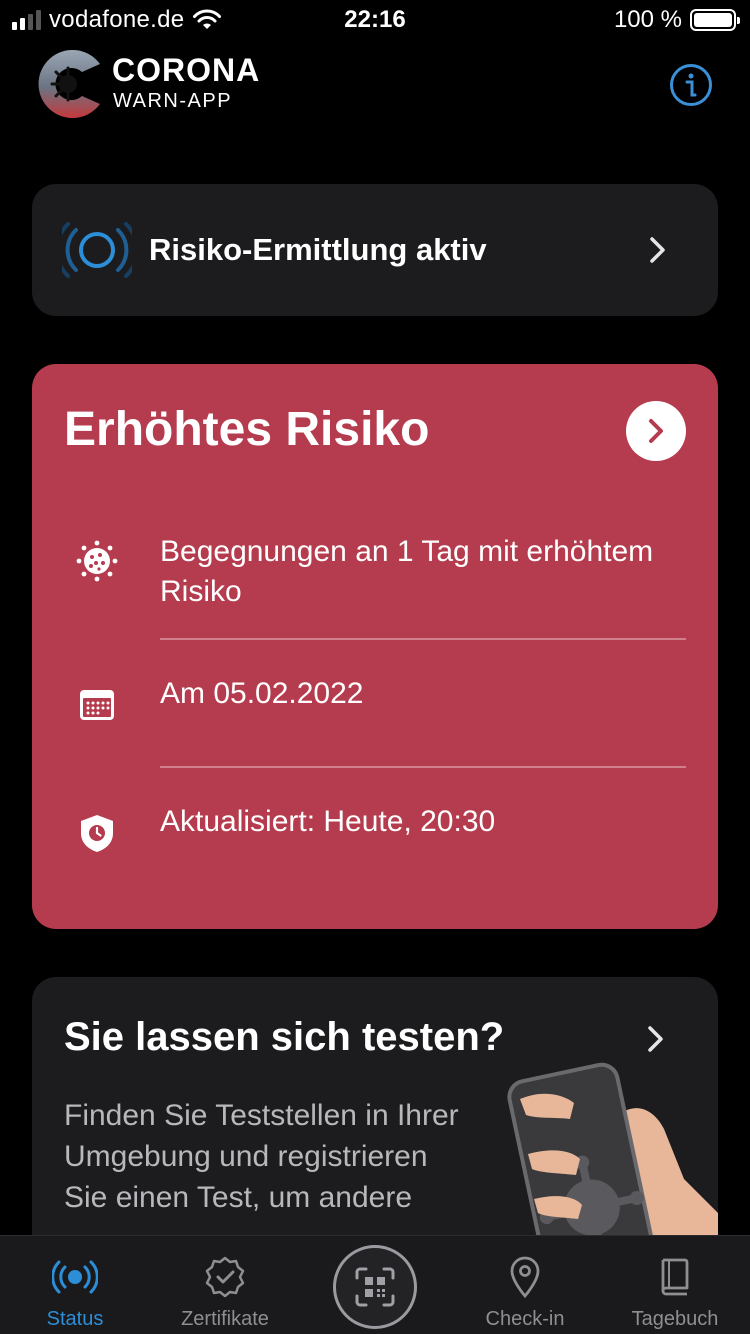 This screenshot has height=1334, width=750. Describe the element at coordinates (75, 1319) in the screenshot. I see `tab-label: Status` at that location.